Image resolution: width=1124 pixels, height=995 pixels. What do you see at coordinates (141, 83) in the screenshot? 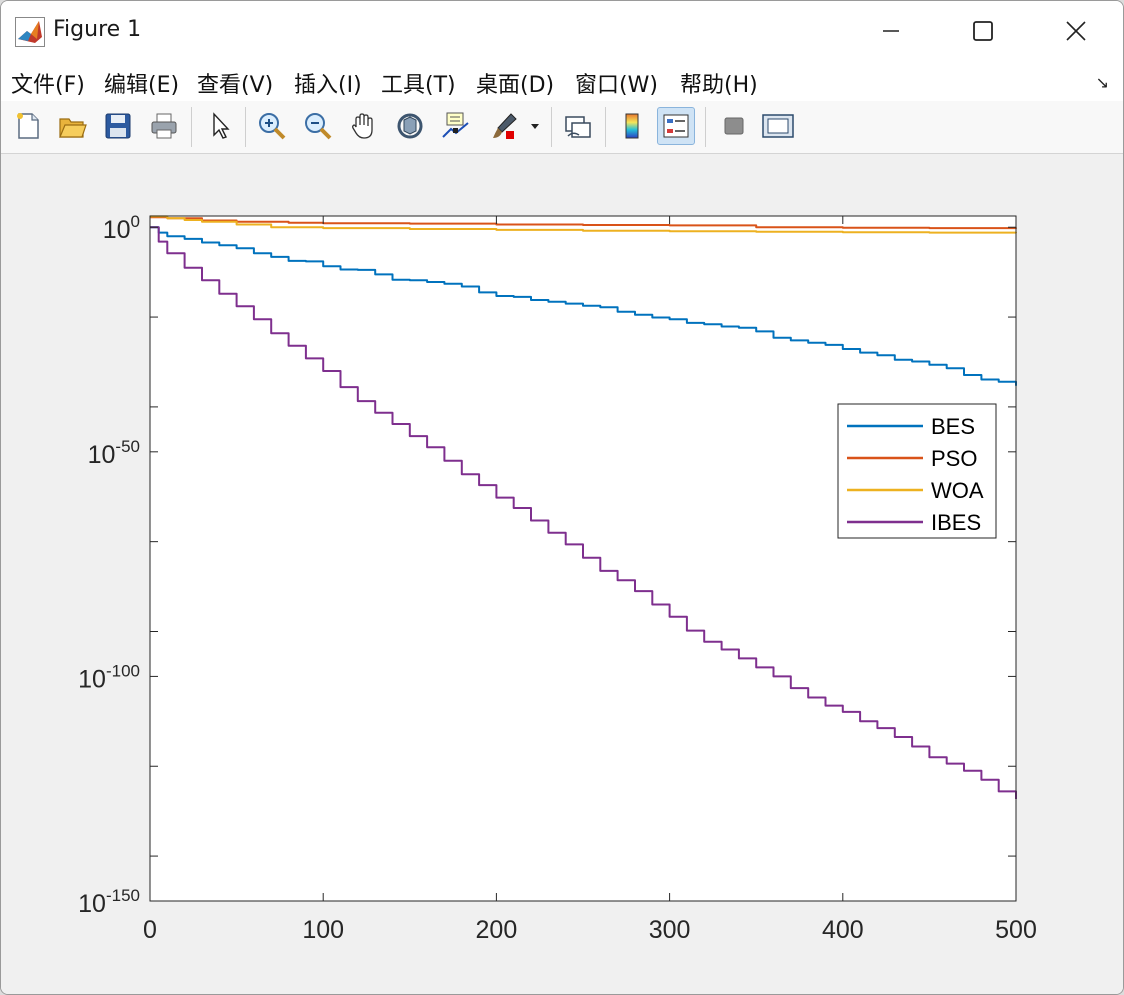
I see `menu-edit: 编辑(E)` at bounding box center [141, 83].